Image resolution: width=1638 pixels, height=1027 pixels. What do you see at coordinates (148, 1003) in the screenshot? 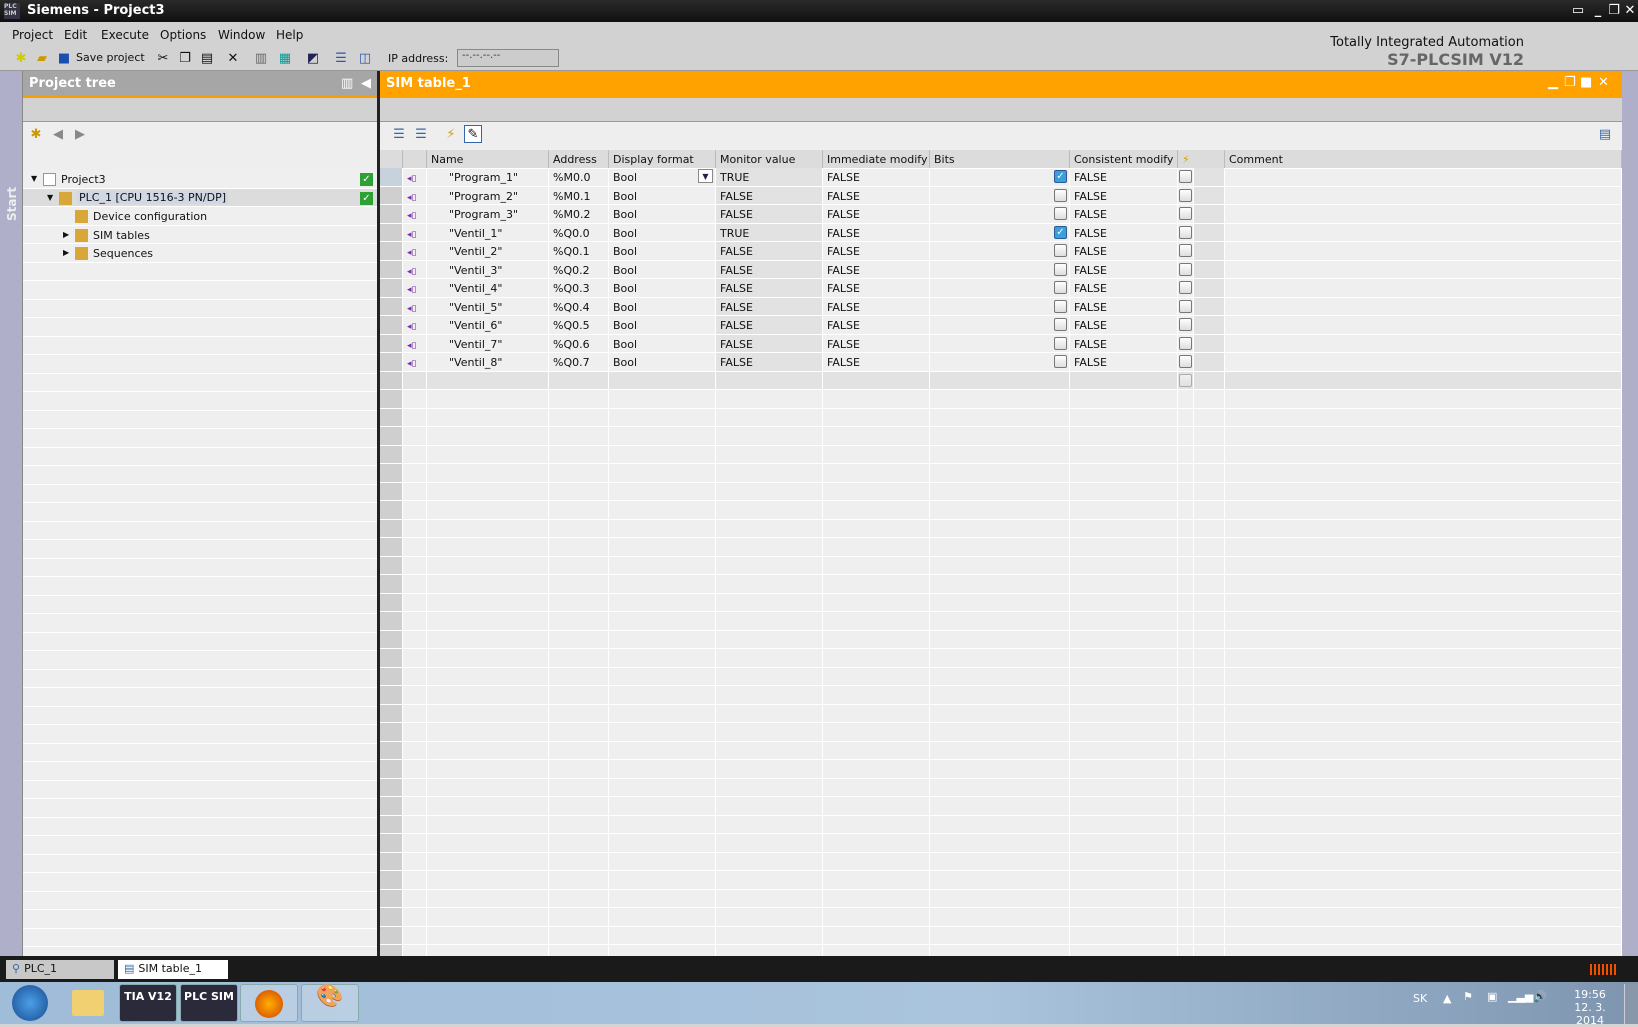
I see `taskbar-tia-v12: TIA V12` at bounding box center [148, 1003].